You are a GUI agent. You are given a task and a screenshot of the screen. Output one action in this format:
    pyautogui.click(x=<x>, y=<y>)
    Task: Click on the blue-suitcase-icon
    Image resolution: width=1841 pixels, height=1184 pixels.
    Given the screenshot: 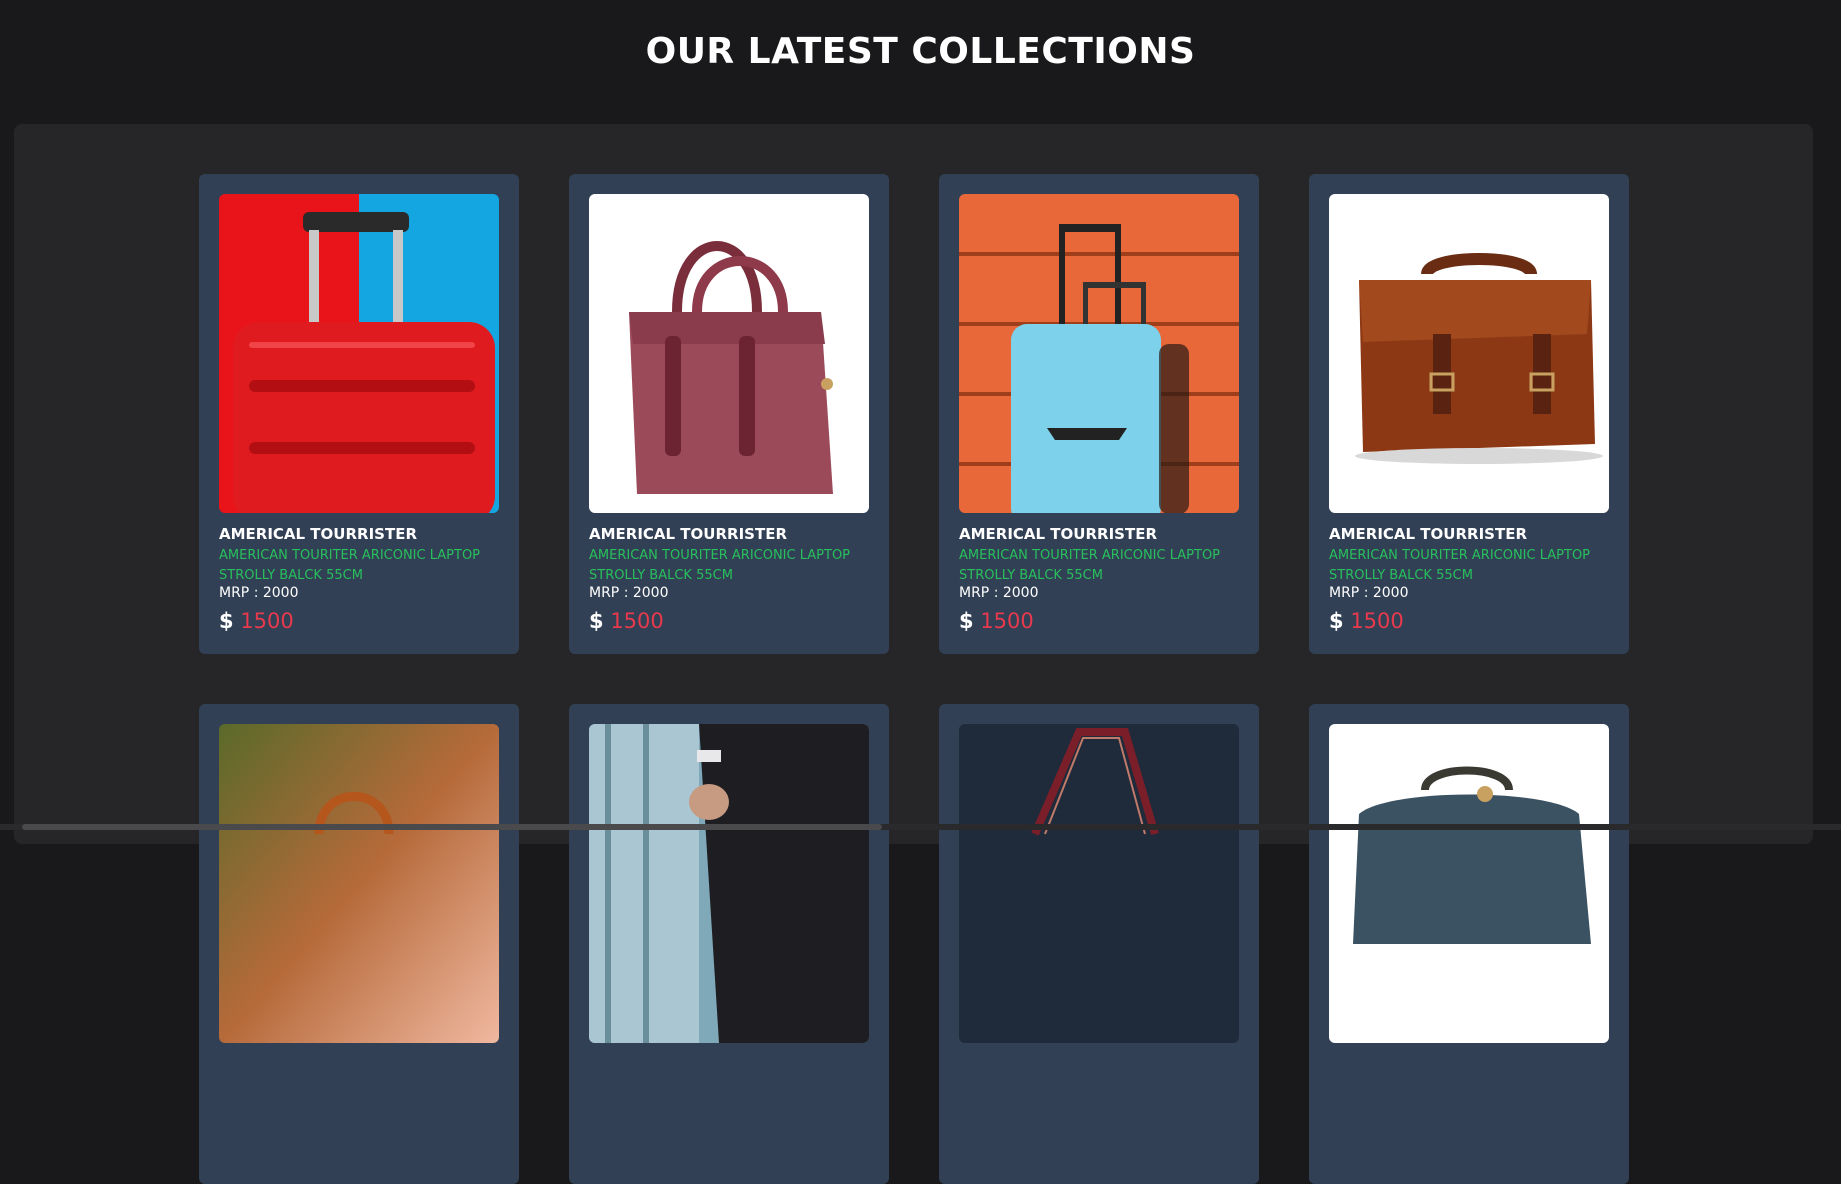 What is the action you would take?
    pyautogui.click(x=1099, y=353)
    